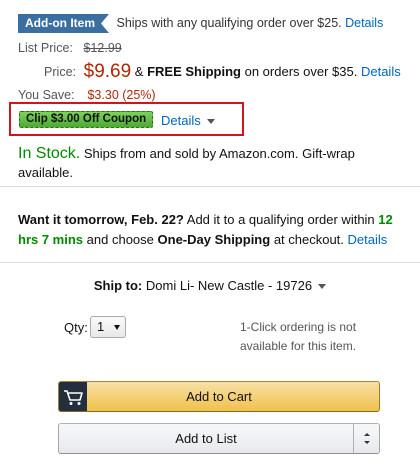  I want to click on add-to-list-dropdown, so click(366, 438).